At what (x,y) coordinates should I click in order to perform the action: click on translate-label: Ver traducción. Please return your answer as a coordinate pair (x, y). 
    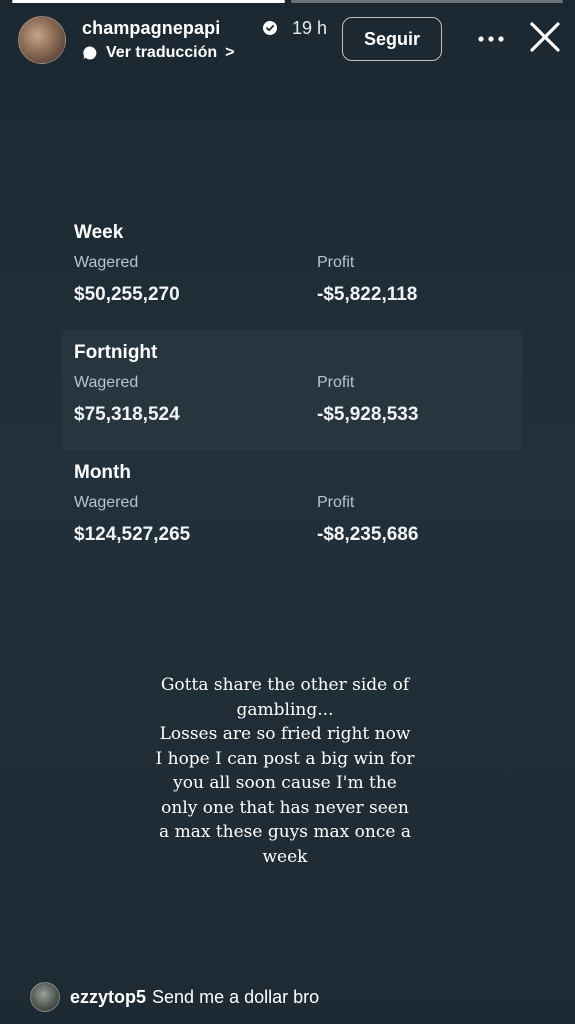
    Looking at the image, I should click on (162, 52).